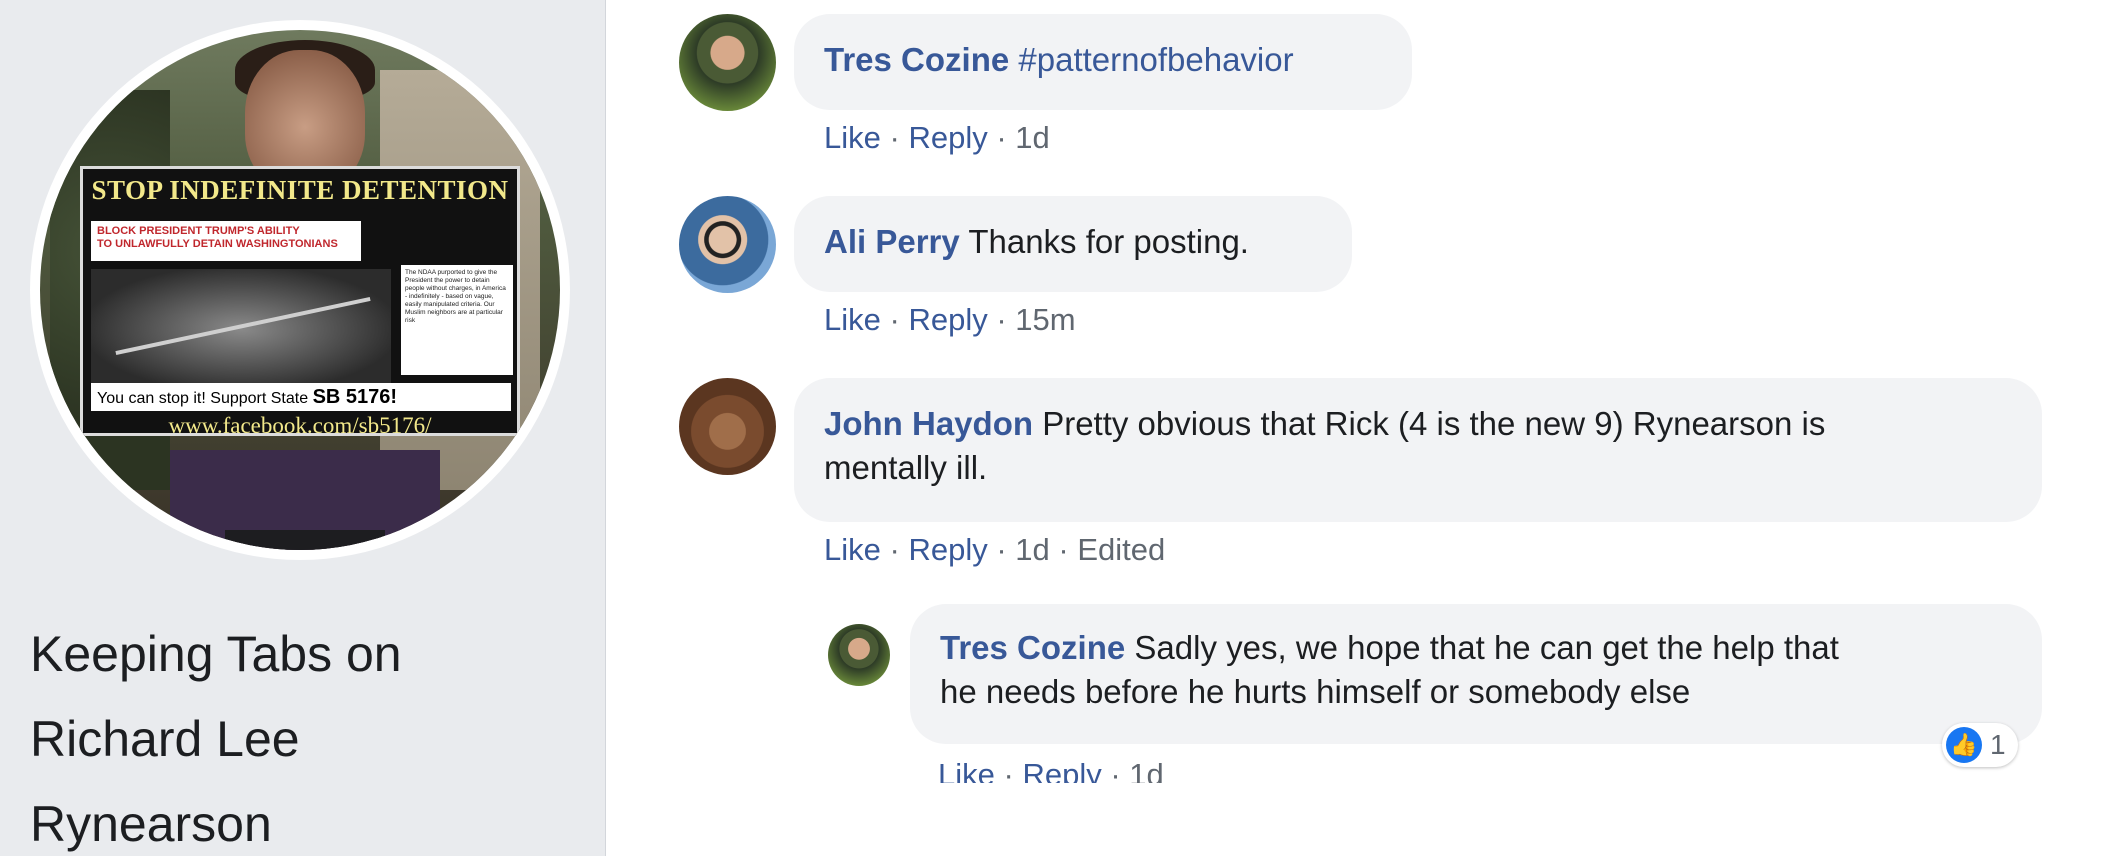 Image resolution: width=2121 pixels, height=867 pixels. I want to click on sign-red-line-2: TO UNLAWFULLY DETAIN WASHINGTONIANS, so click(217, 244).